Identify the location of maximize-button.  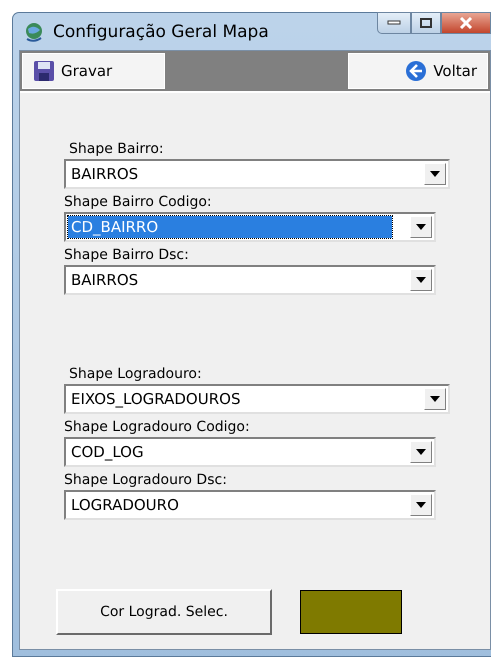
(426, 23).